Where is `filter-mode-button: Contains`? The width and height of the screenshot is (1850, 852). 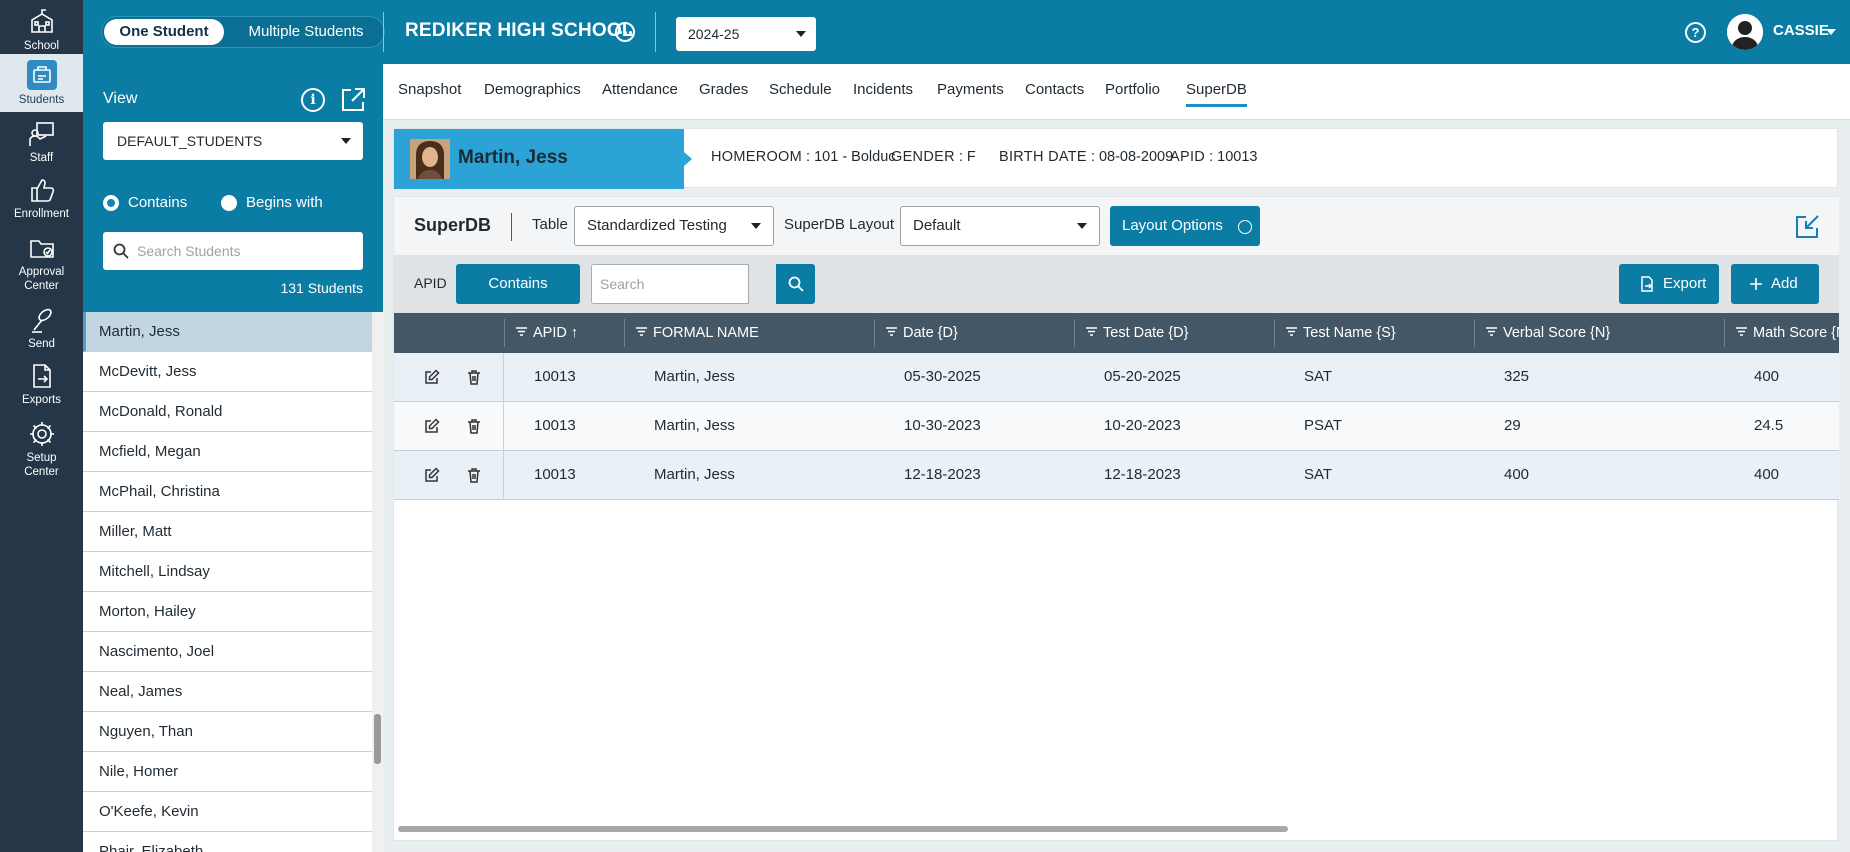
filter-mode-button: Contains is located at coordinates (518, 284).